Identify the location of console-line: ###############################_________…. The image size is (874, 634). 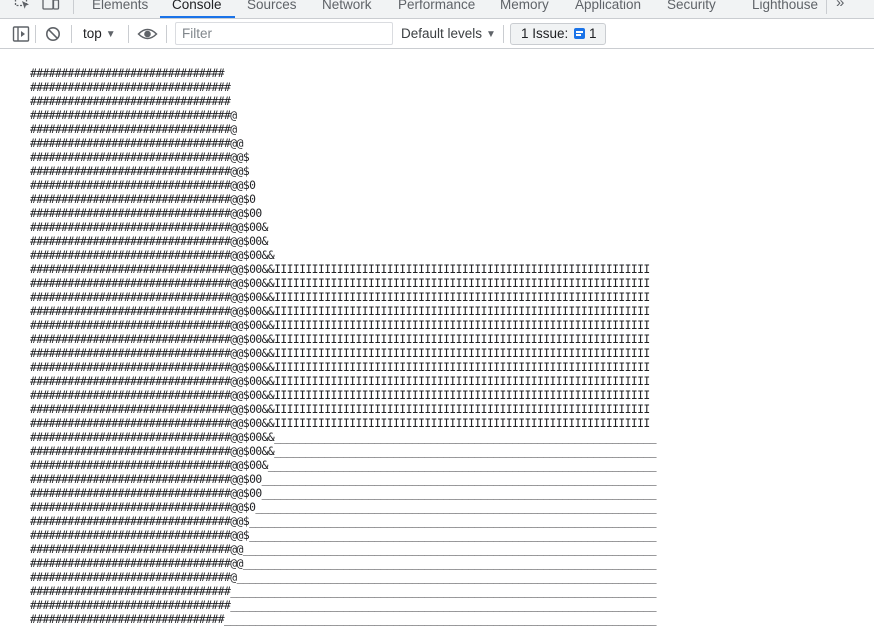
(343, 619).